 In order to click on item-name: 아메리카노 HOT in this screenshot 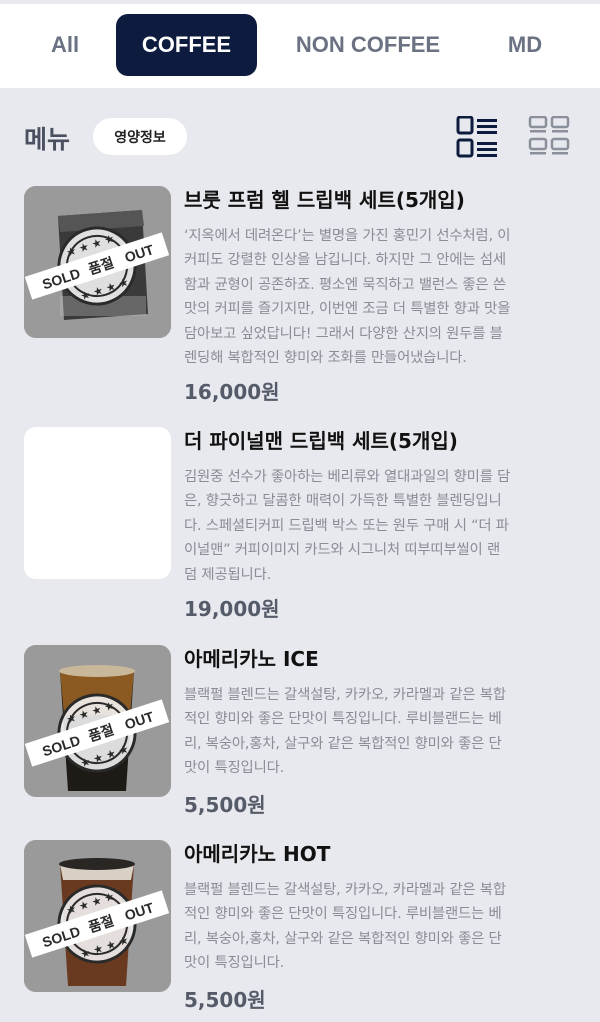, I will do `click(257, 854)`.